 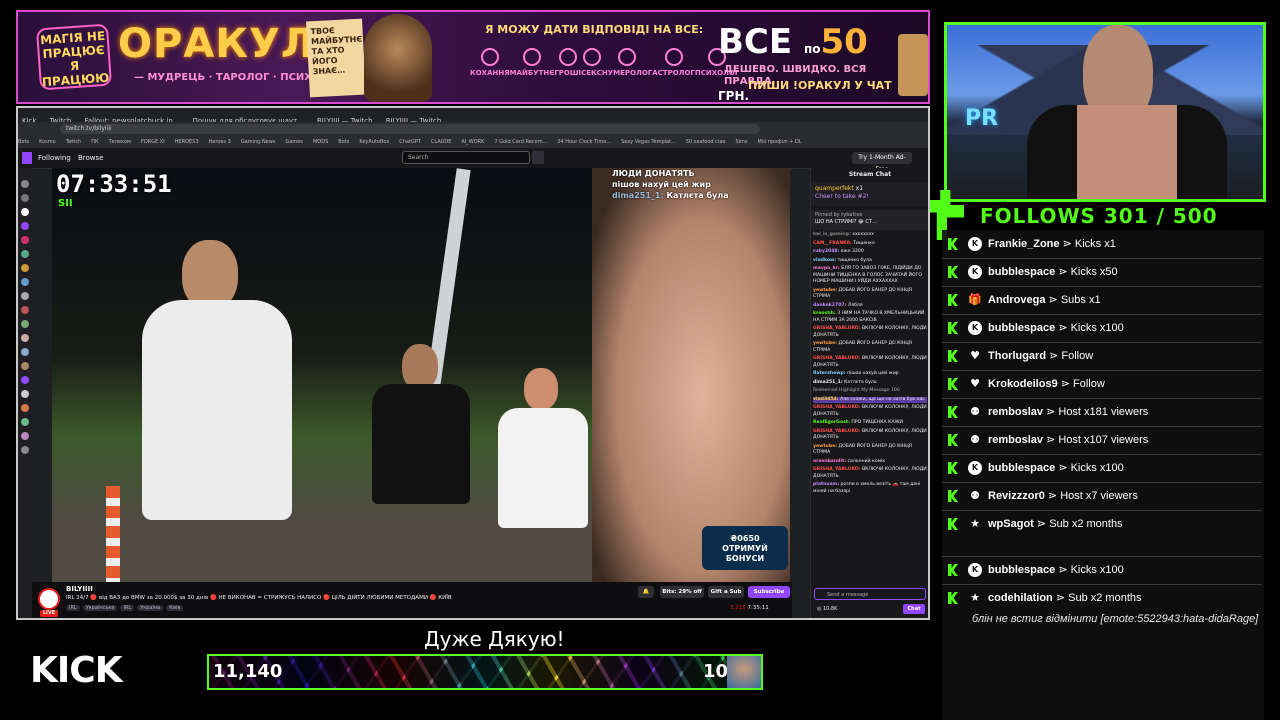 What do you see at coordinates (374, 142) in the screenshot?
I see `bookmark: KeyAutoBox` at bounding box center [374, 142].